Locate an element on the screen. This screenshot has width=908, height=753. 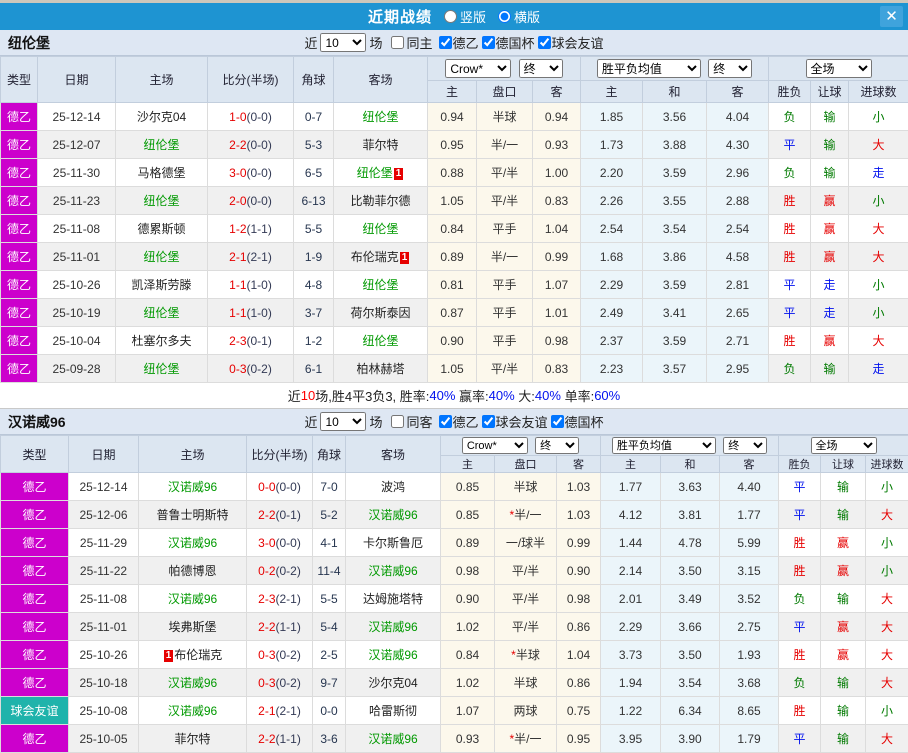
team-link: 帕德博恩 is located at coordinates (192, 571).